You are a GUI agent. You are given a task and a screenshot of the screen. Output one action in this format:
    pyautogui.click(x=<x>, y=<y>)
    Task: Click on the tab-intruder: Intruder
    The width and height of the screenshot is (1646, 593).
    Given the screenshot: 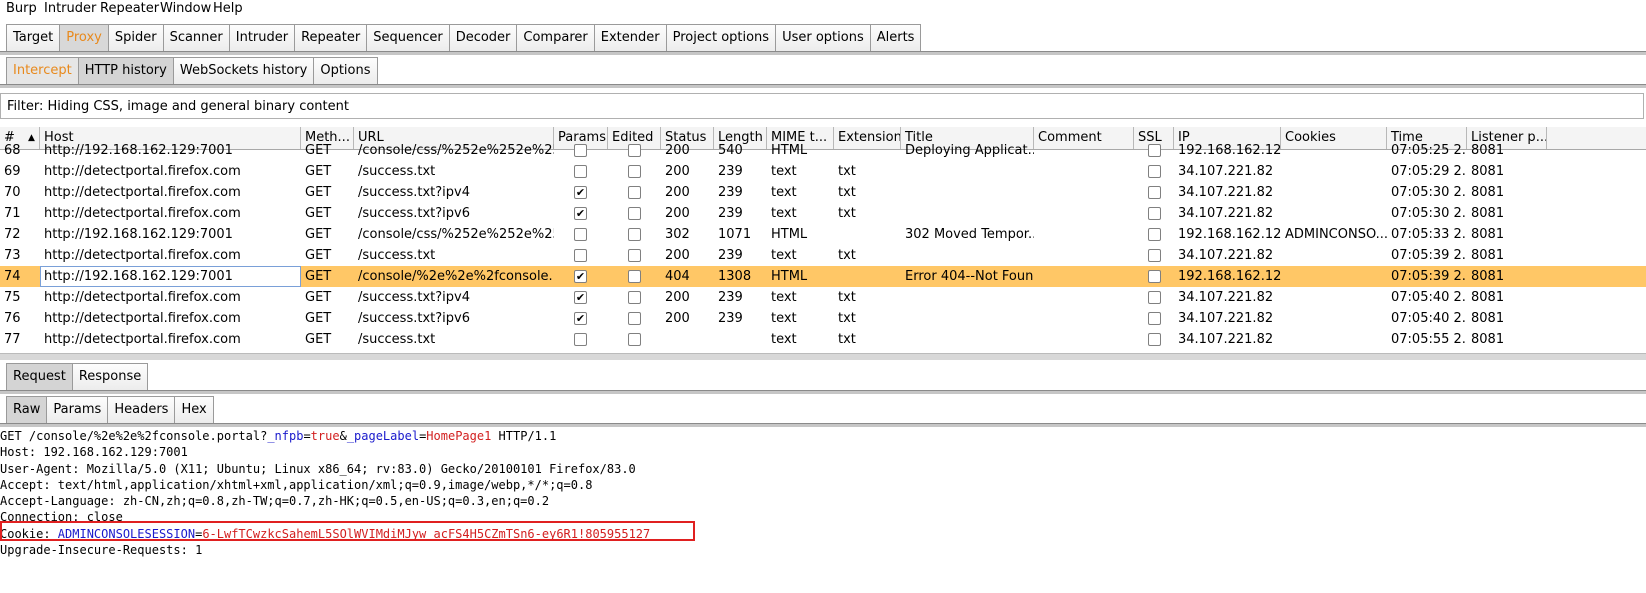 What is the action you would take?
    pyautogui.click(x=261, y=38)
    